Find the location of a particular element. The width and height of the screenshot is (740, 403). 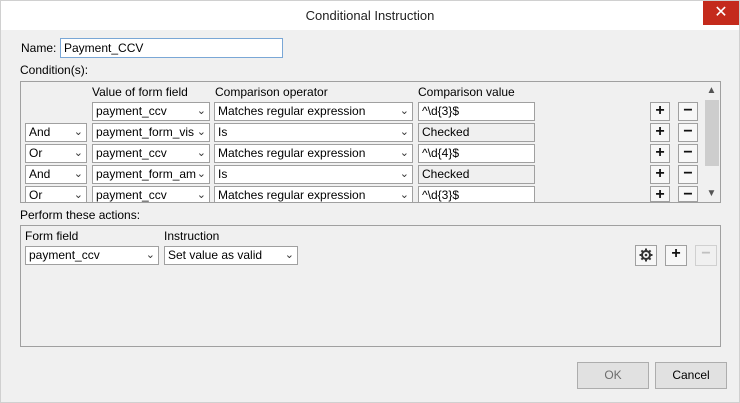

name-input: Payment_CCV is located at coordinates (171, 48).